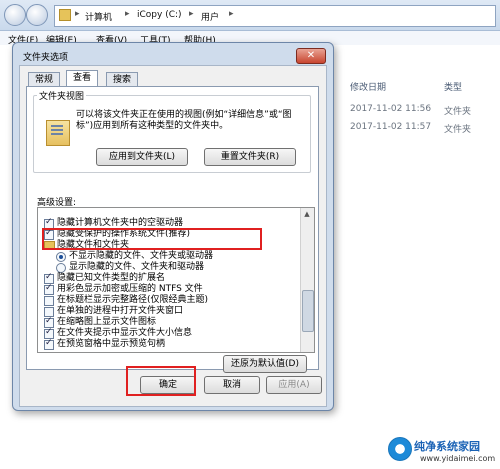 Image resolution: width=500 pixels, height=469 pixels. What do you see at coordinates (65, 15) in the screenshot?
I see `folder-icon` at bounding box center [65, 15].